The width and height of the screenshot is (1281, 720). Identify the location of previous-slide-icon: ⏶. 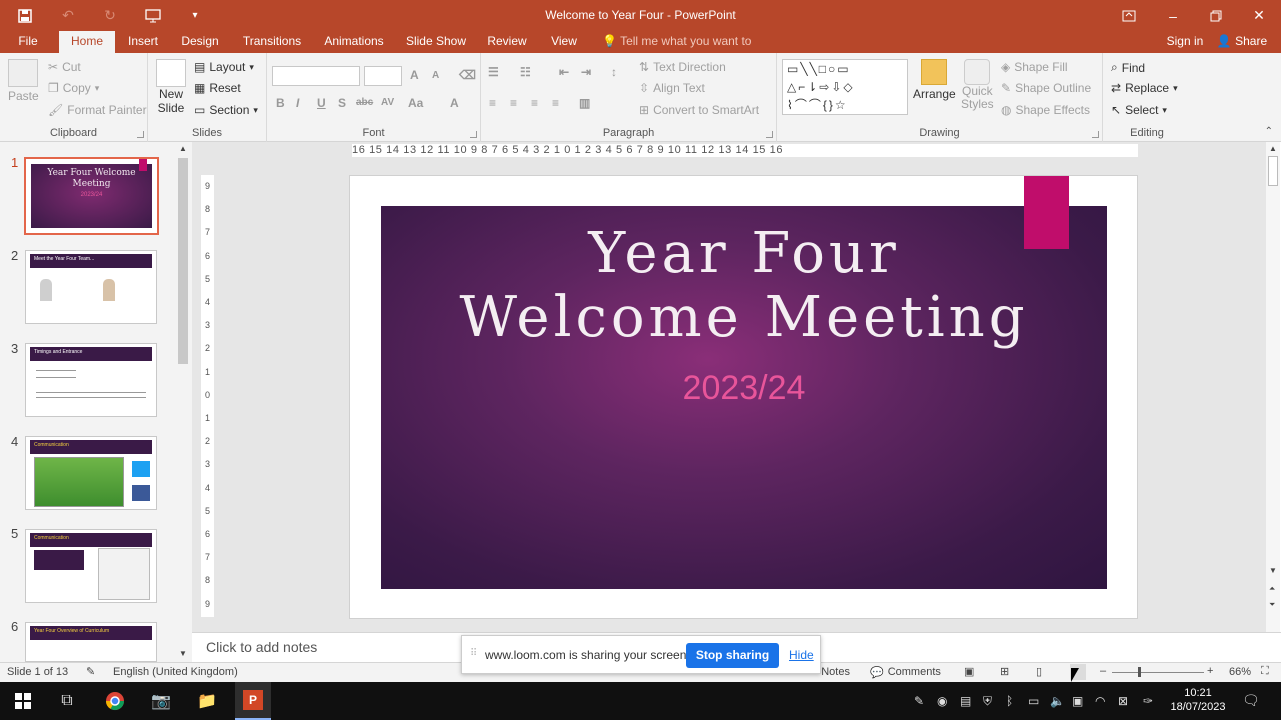
(1272, 589).